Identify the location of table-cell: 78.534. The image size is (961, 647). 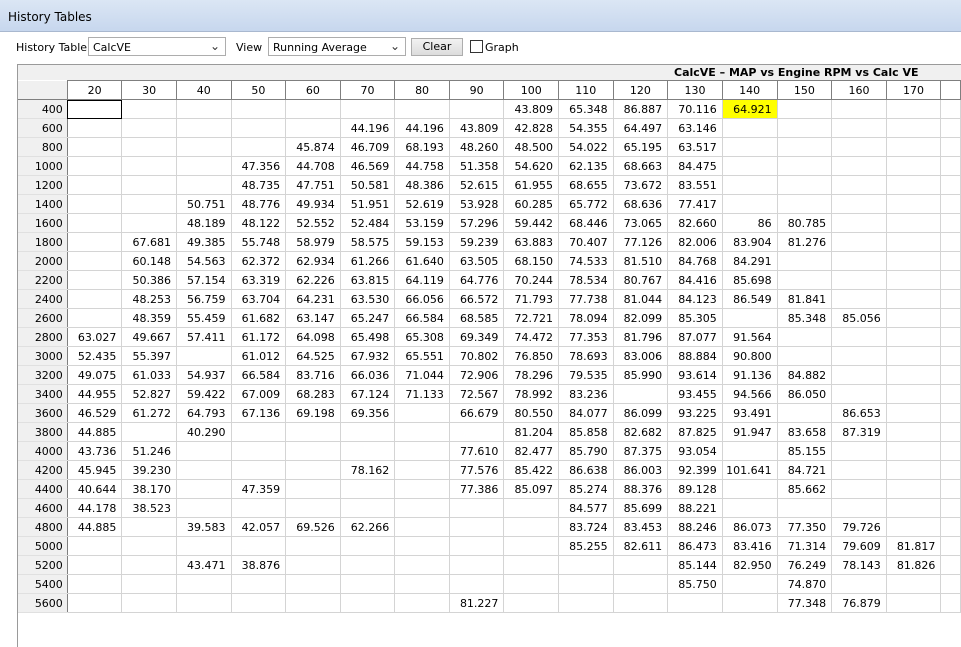
(586, 280).